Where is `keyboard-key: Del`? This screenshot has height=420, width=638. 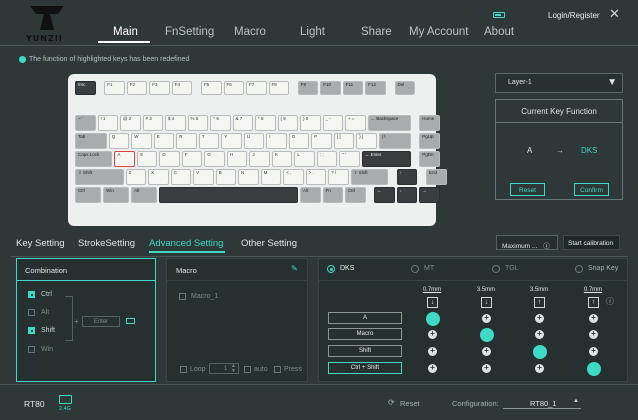
keyboard-key: Del is located at coordinates (404, 88).